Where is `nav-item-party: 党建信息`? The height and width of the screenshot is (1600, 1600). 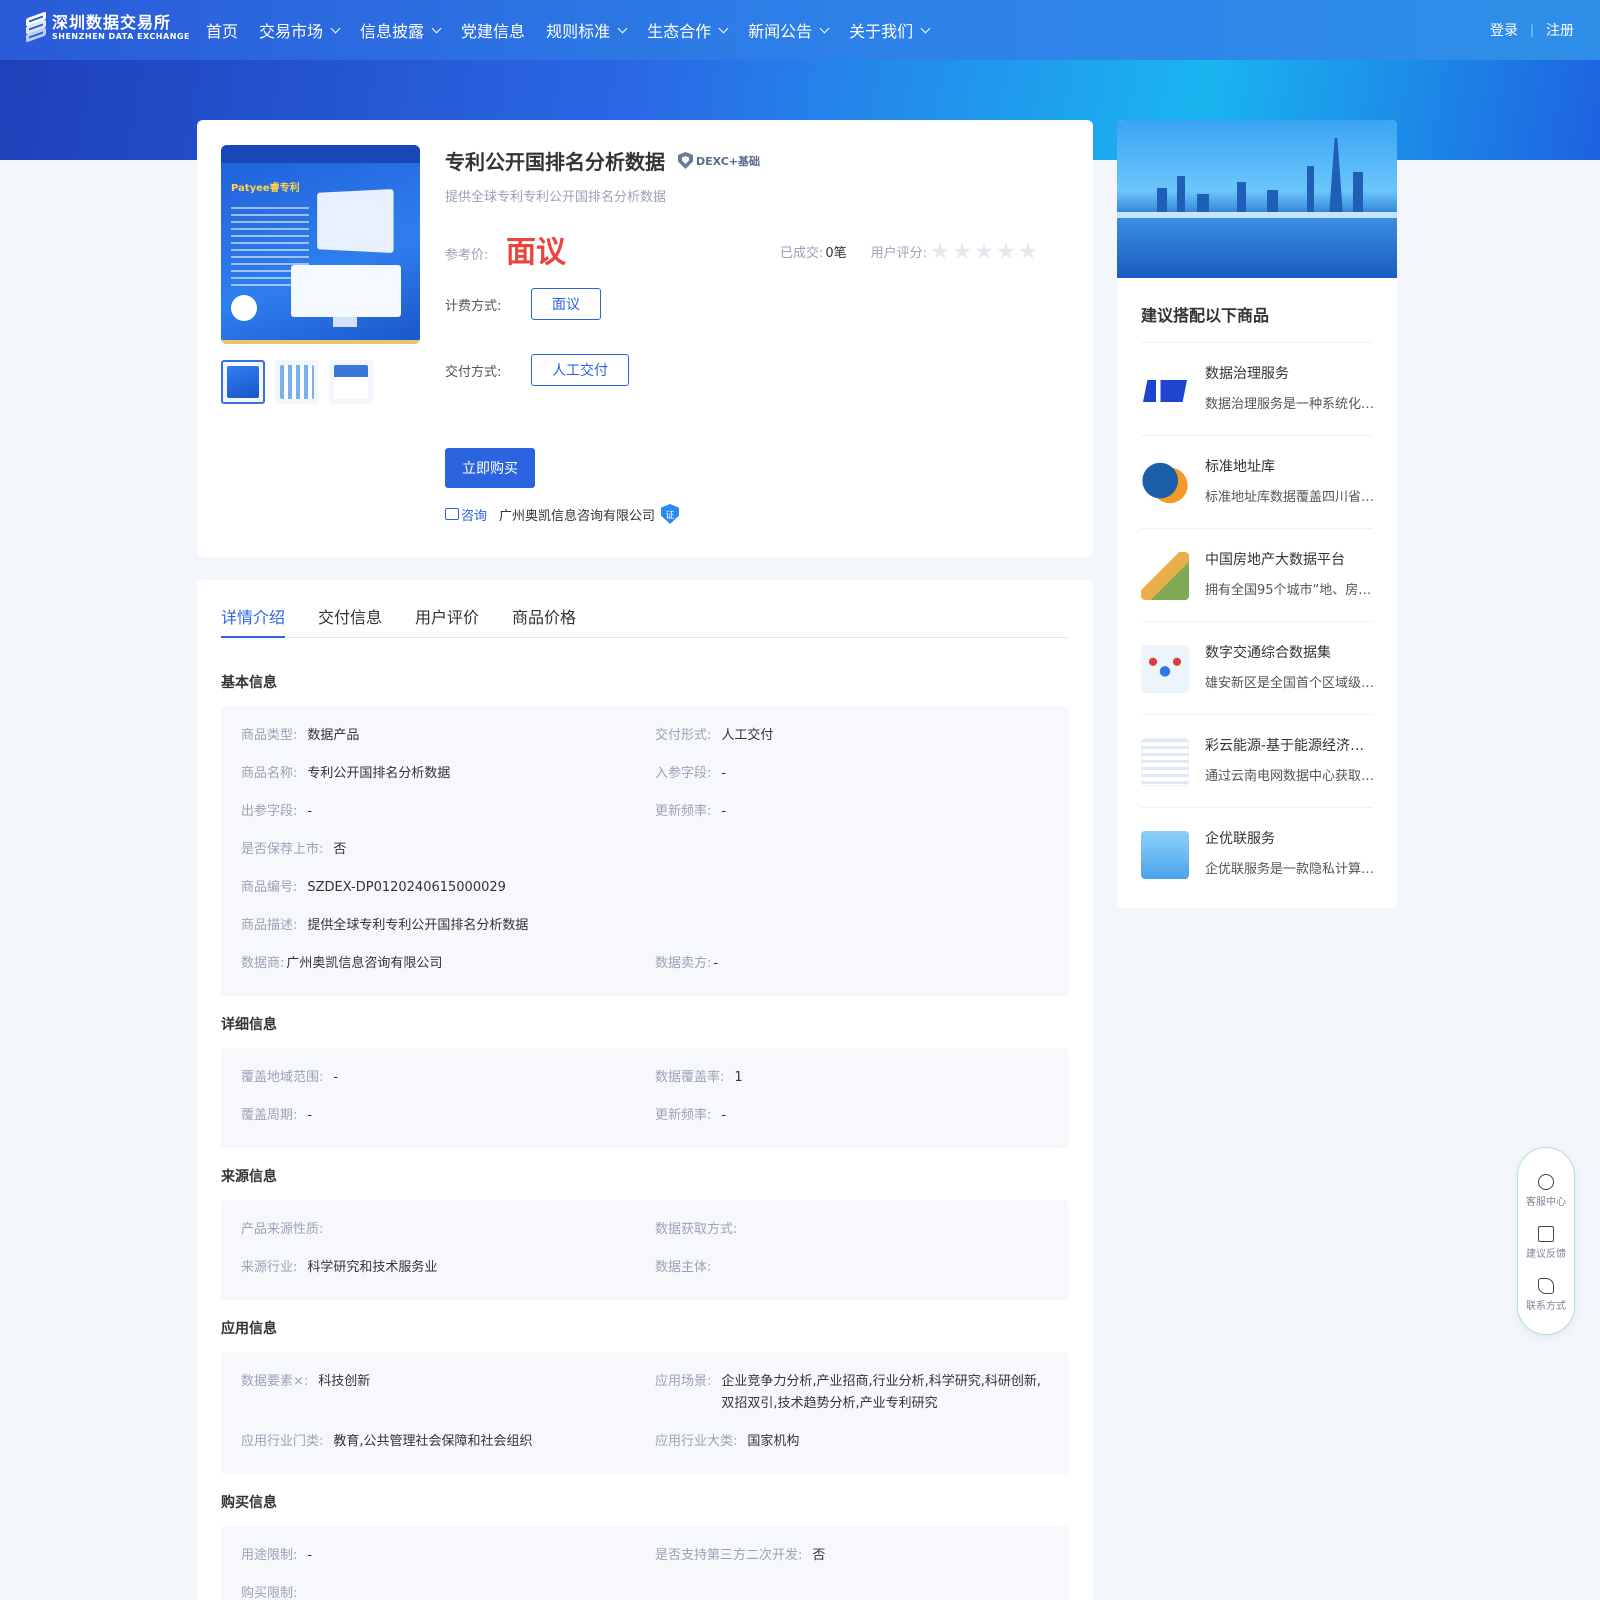
nav-item-party: 党建信息 is located at coordinates (493, 30).